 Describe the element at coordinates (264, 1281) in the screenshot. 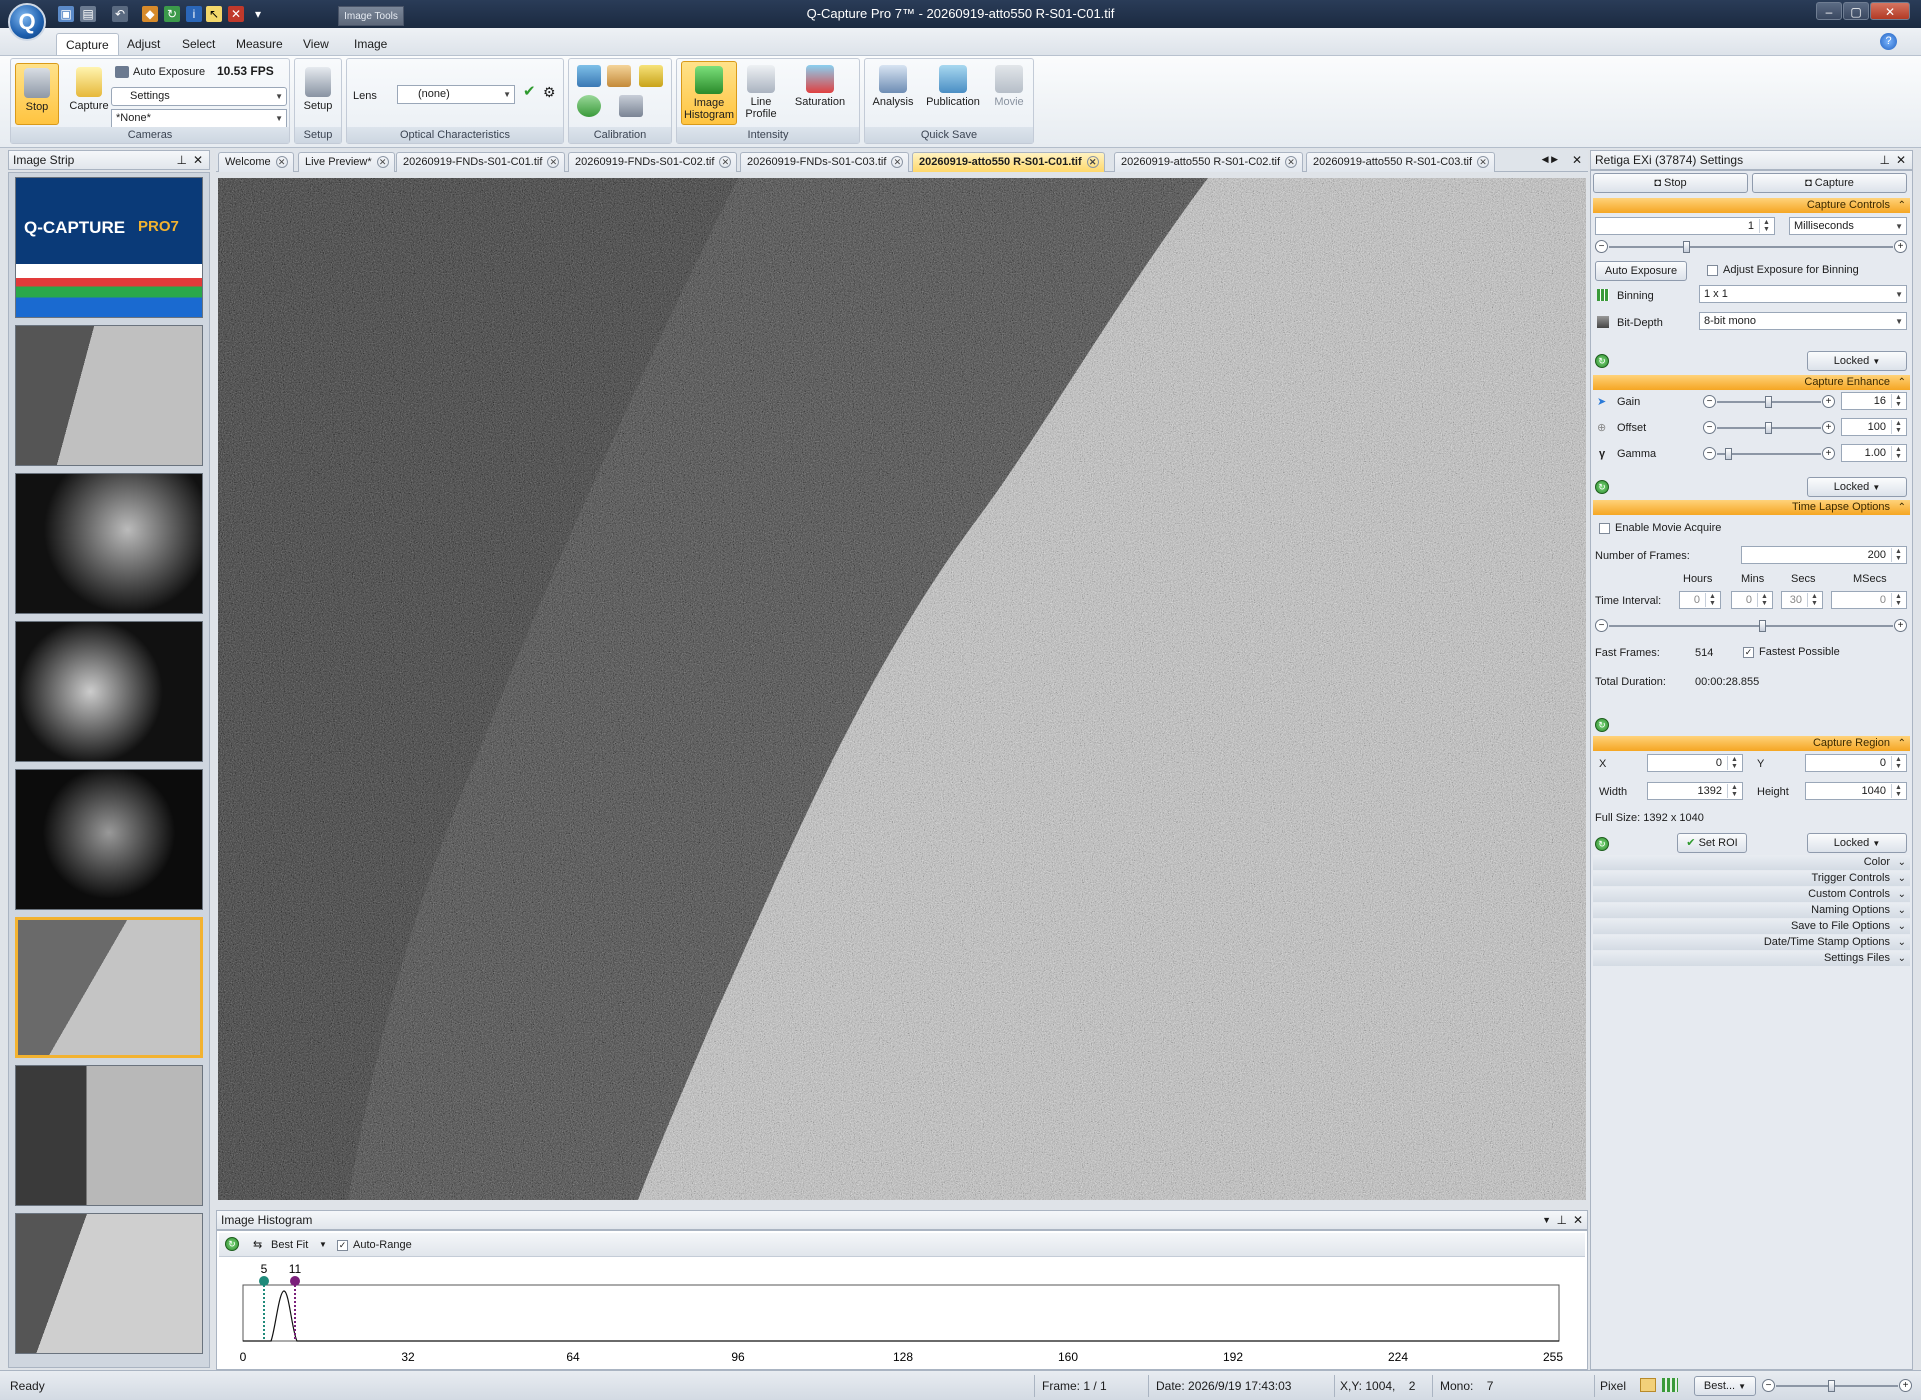

I see `low-marker-handle` at that location.